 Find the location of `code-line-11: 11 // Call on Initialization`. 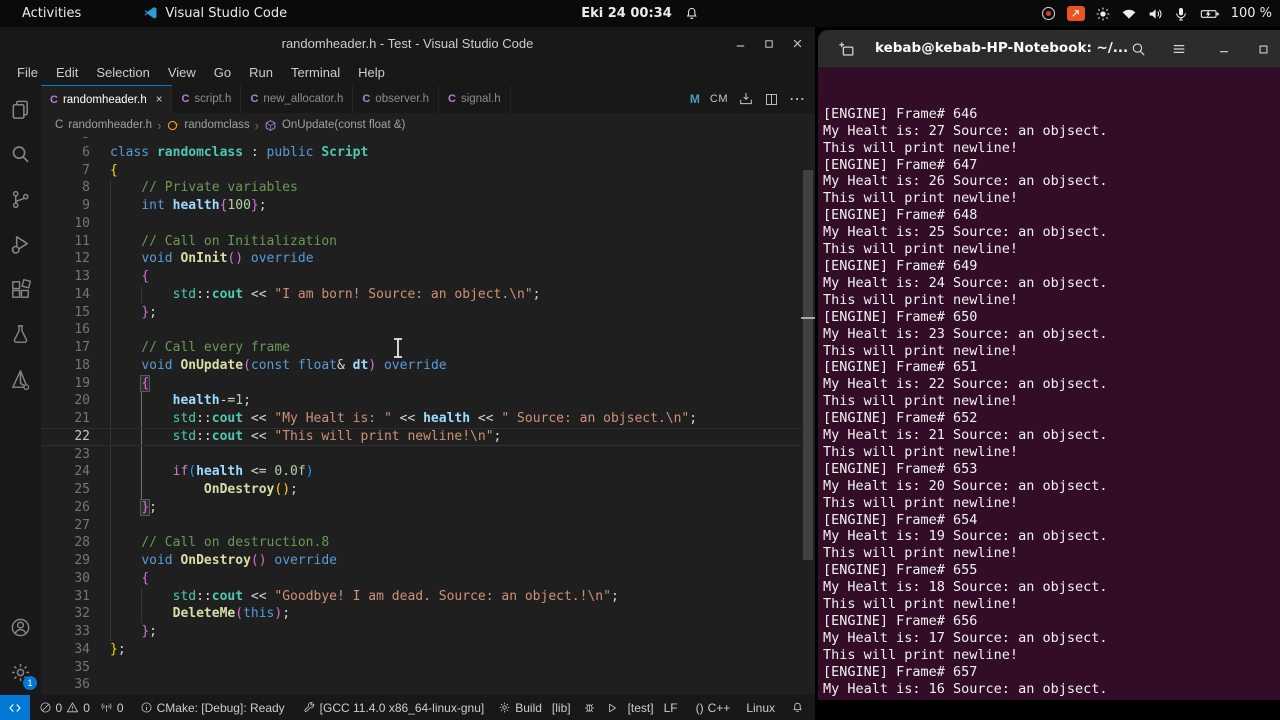

code-line-11: 11 // Call on Initialization is located at coordinates (428, 242).